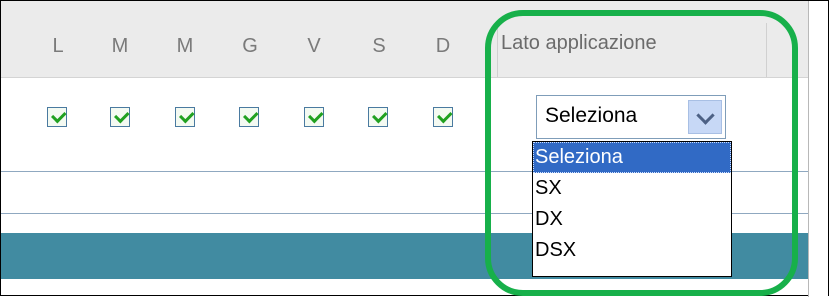  I want to click on option-dx: DX, so click(632, 219).